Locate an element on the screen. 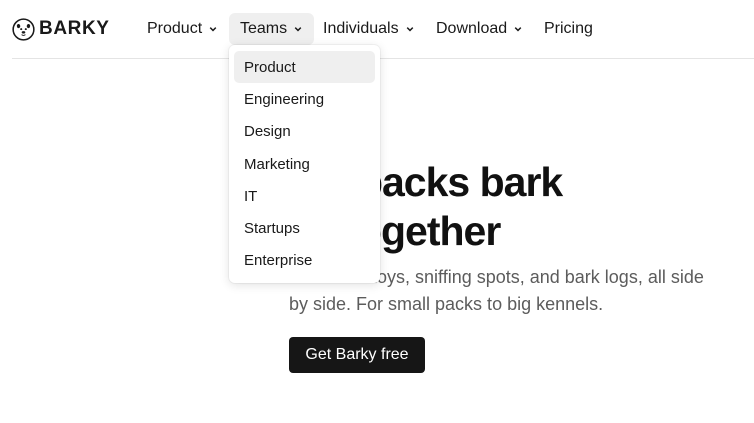  nav-teams-label: Teams is located at coordinates (264, 28).